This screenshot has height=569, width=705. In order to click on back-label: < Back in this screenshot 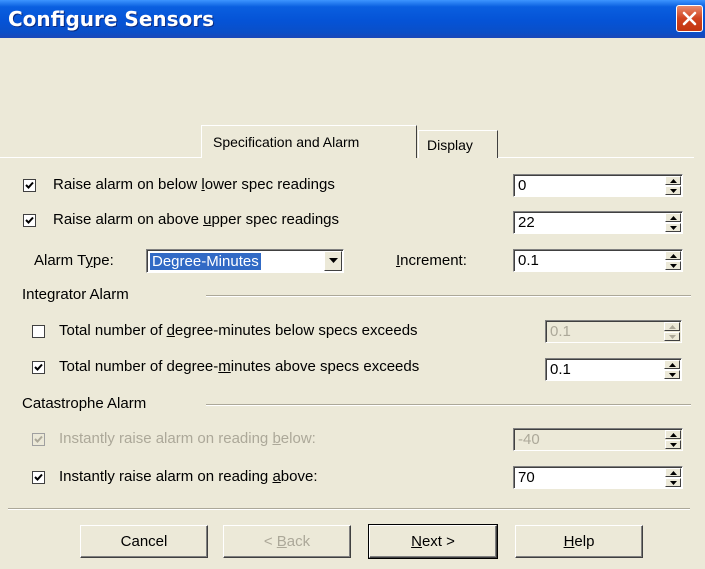, I will do `click(287, 541)`.